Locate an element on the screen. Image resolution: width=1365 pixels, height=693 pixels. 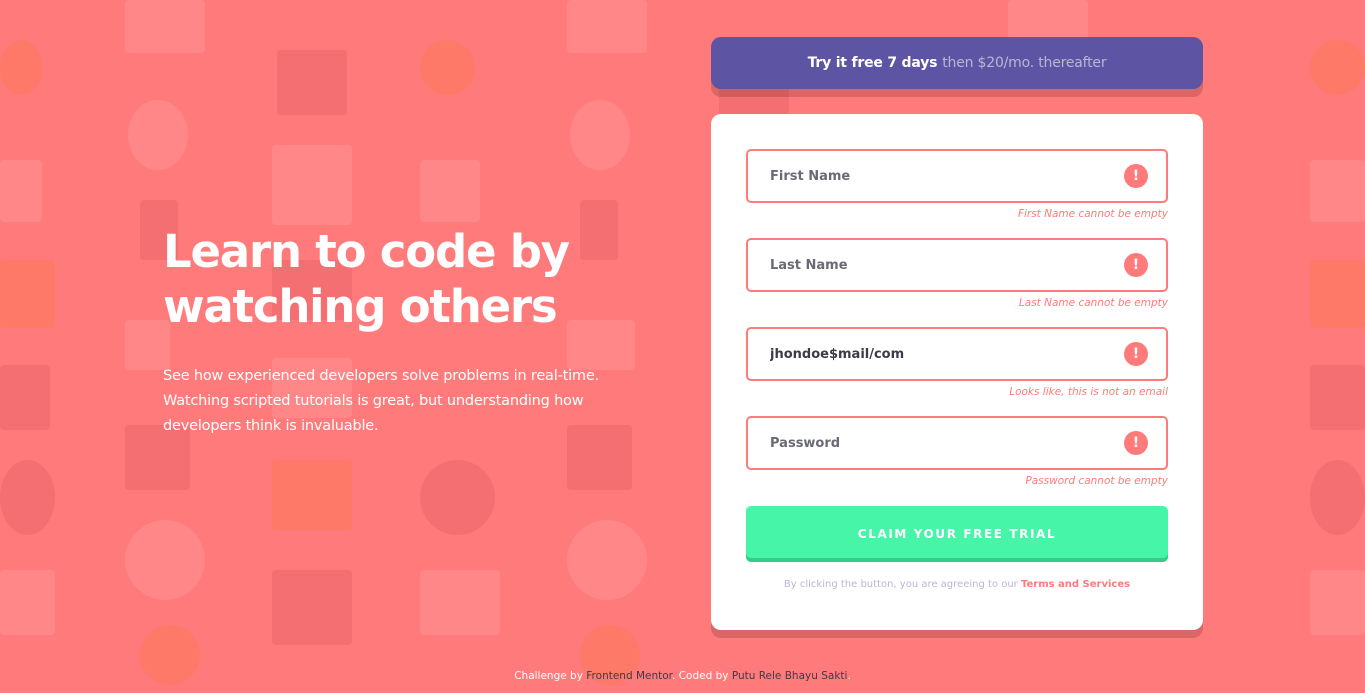
hero-title-line2: watching others is located at coordinates (360, 306).